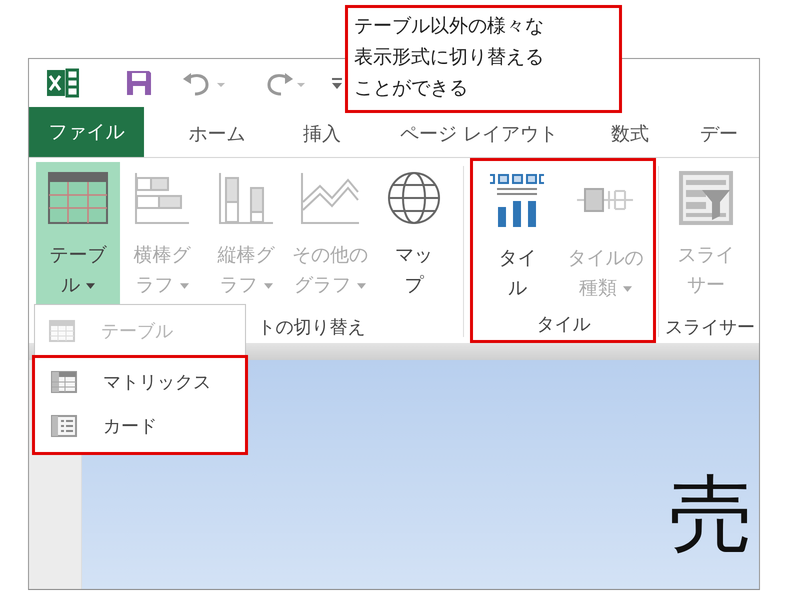 This screenshot has width=800, height=600. What do you see at coordinates (711, 514) in the screenshot?
I see `canvas-title: 売` at bounding box center [711, 514].